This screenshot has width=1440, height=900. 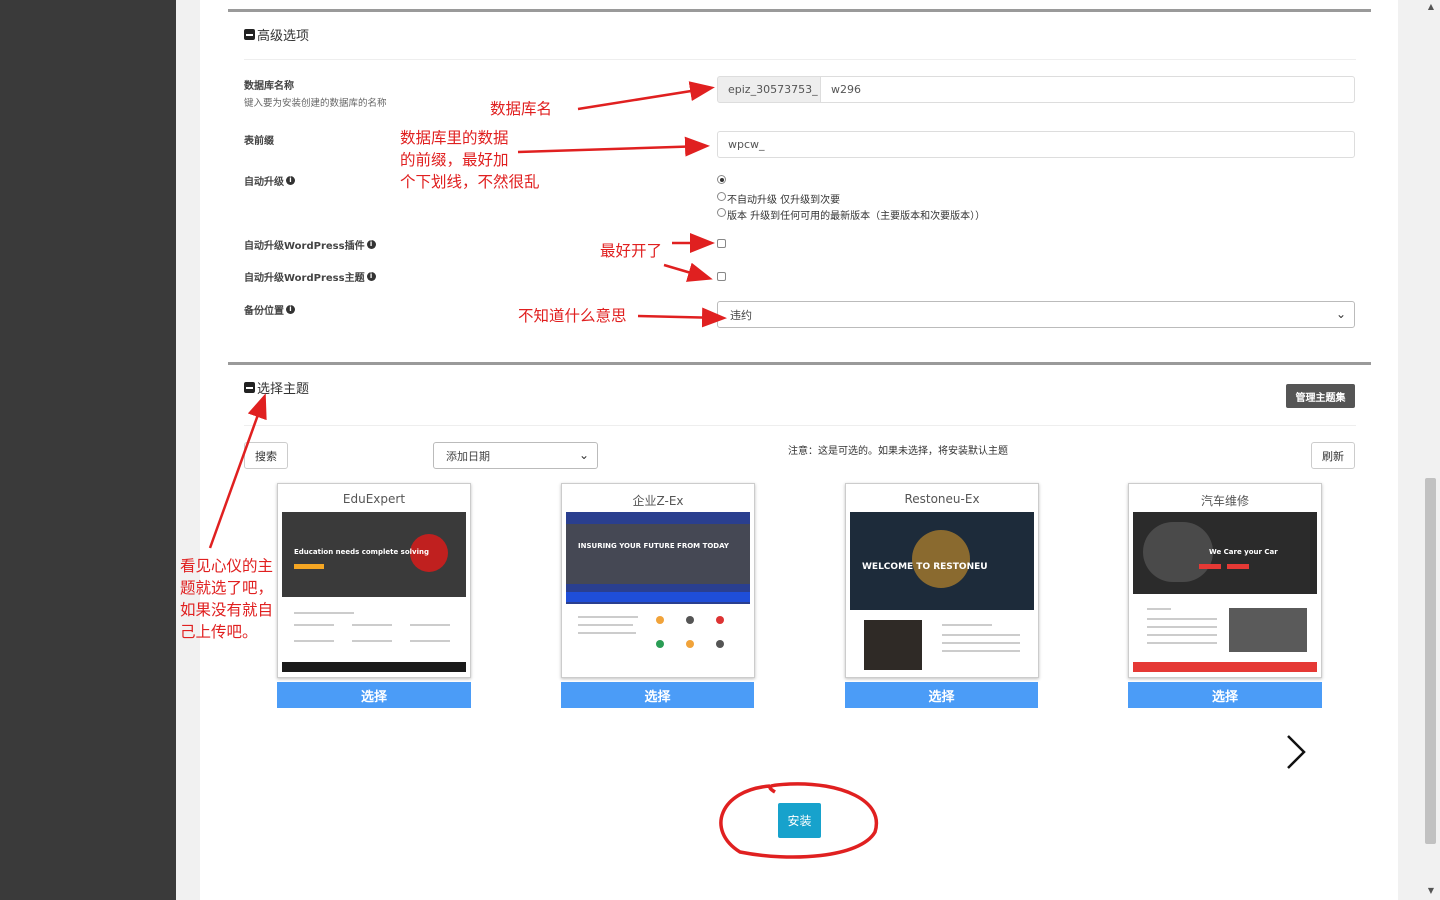 I want to click on refresh-button: 刷新, so click(x=1333, y=455).